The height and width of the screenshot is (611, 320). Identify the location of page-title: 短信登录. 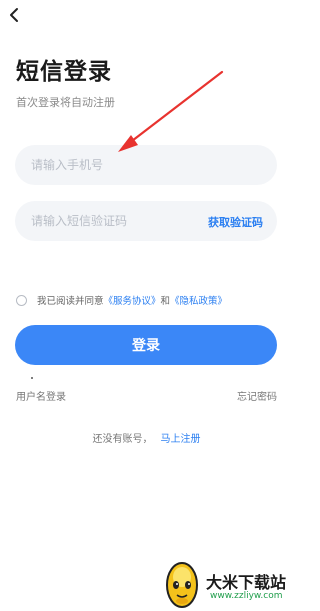
(64, 72).